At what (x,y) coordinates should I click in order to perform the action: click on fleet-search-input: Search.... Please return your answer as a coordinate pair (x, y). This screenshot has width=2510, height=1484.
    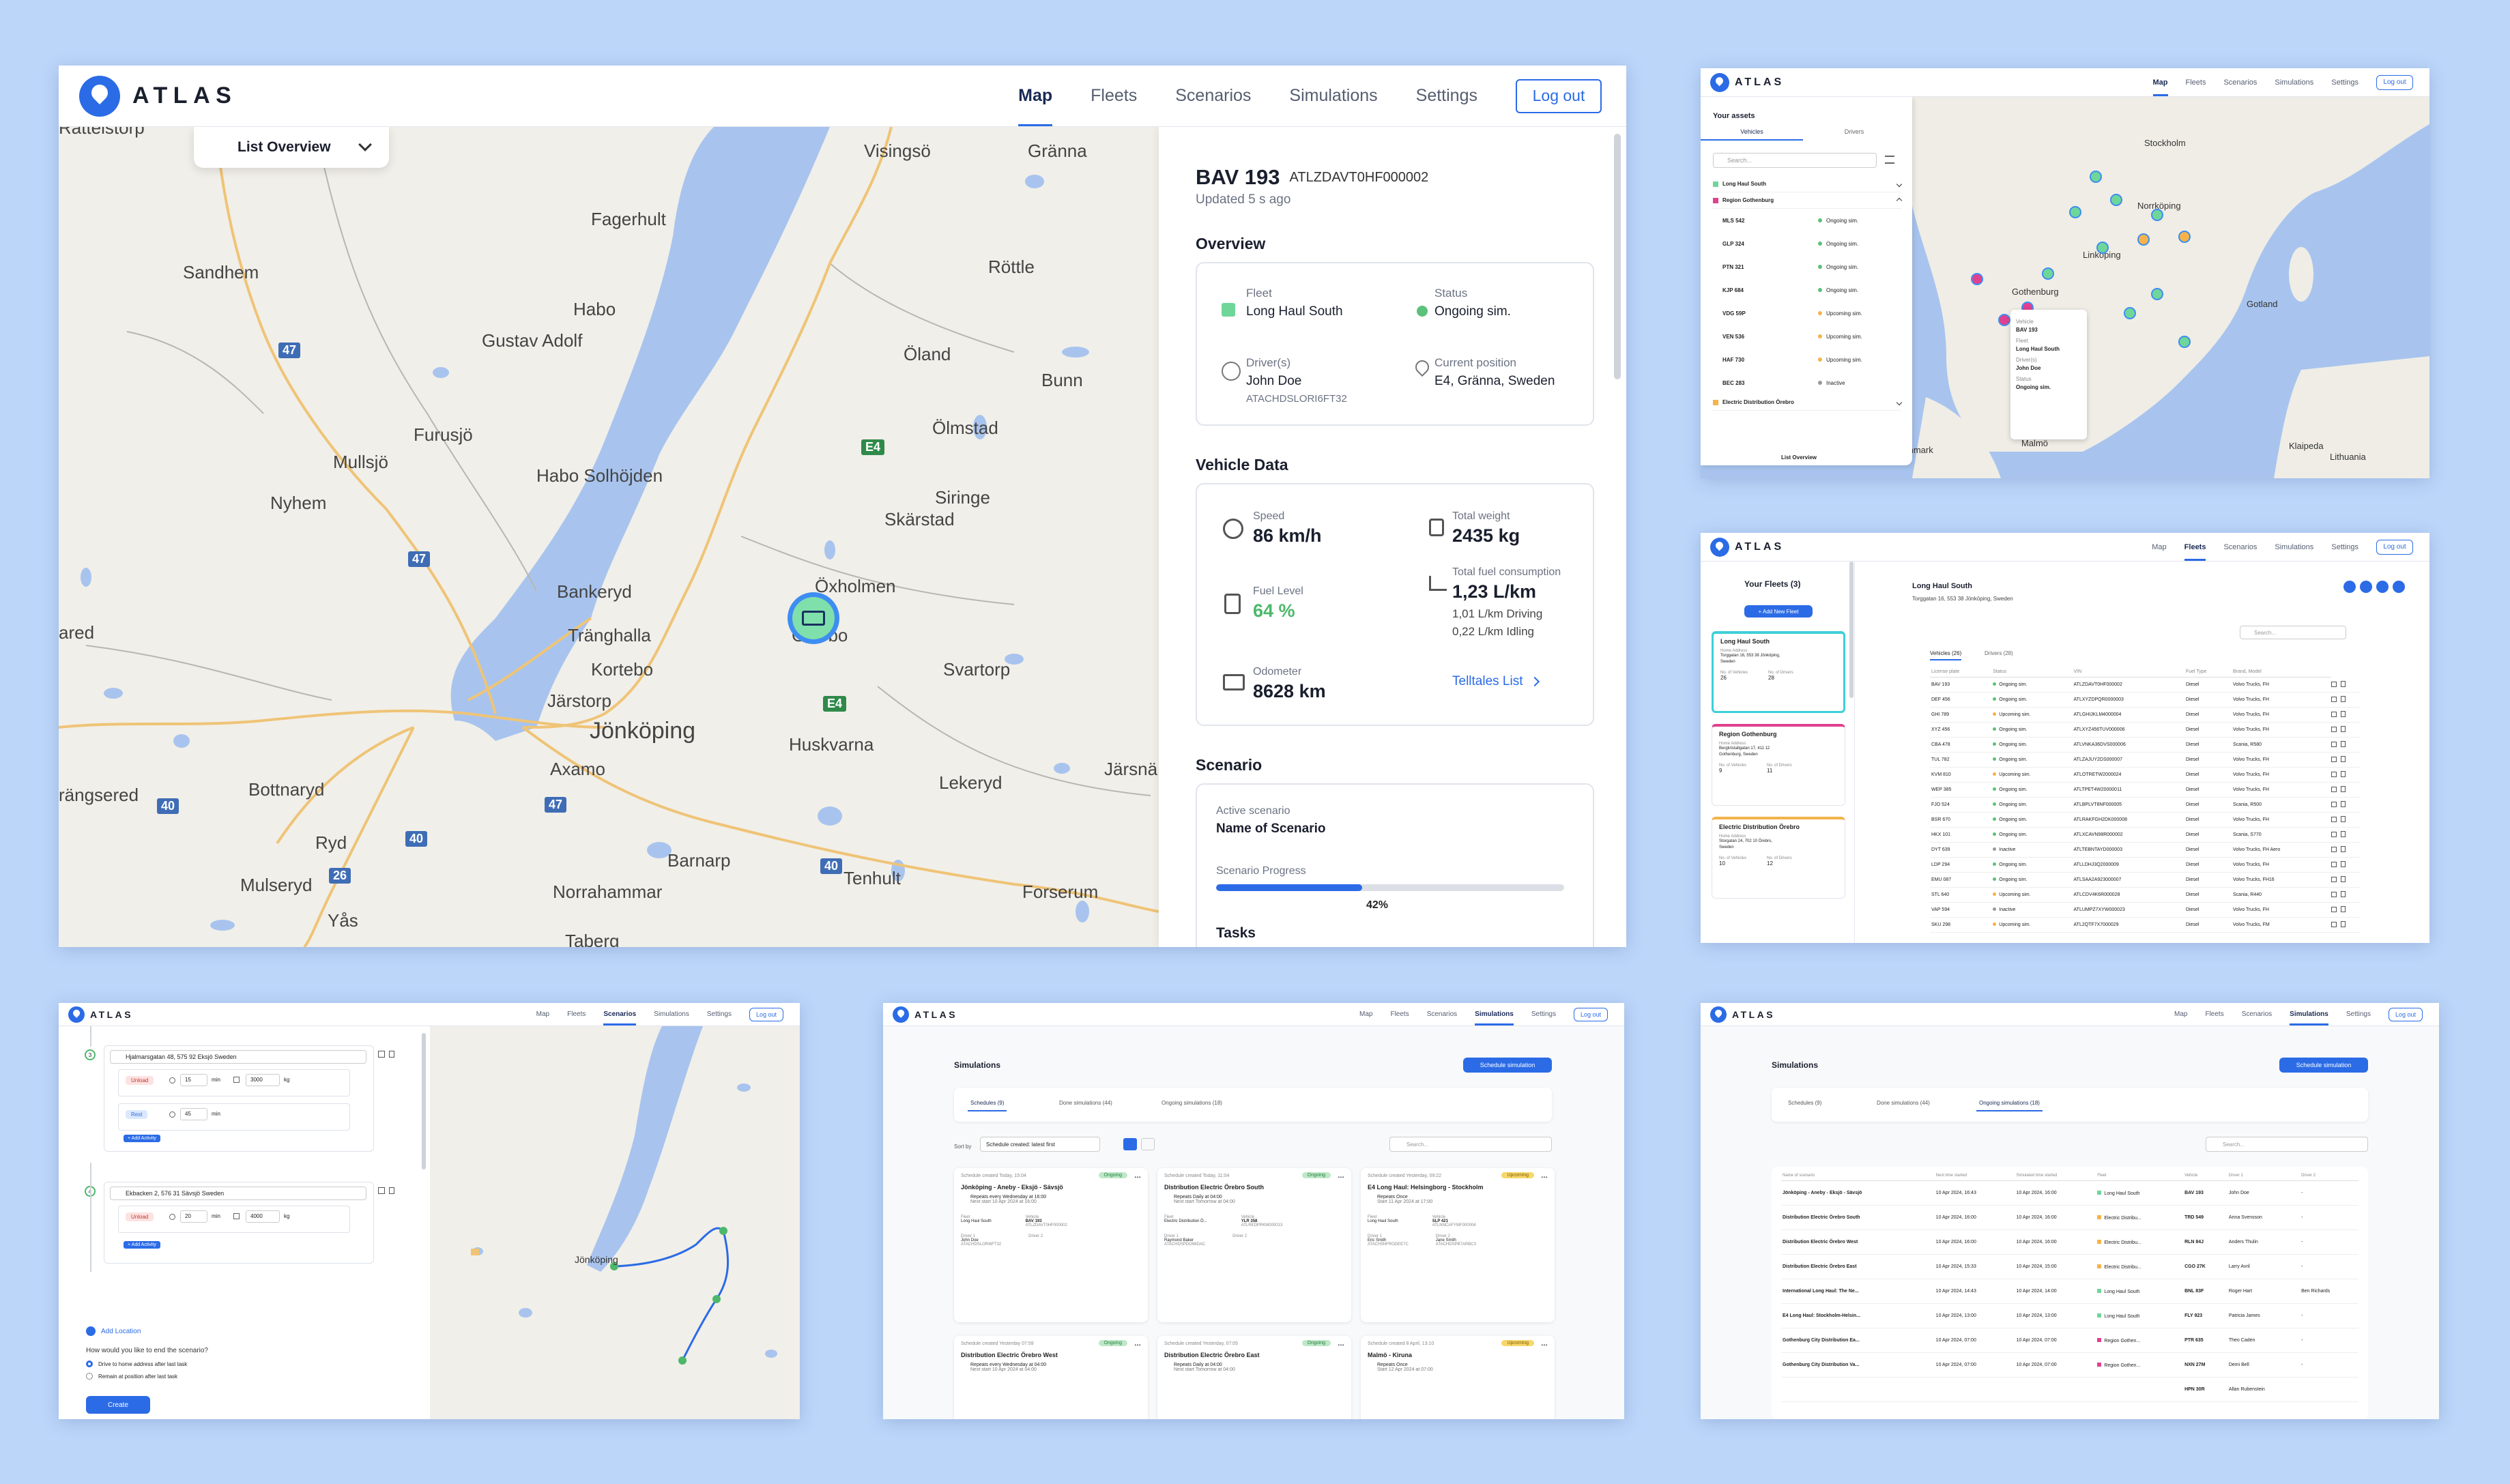
    Looking at the image, I should click on (2293, 632).